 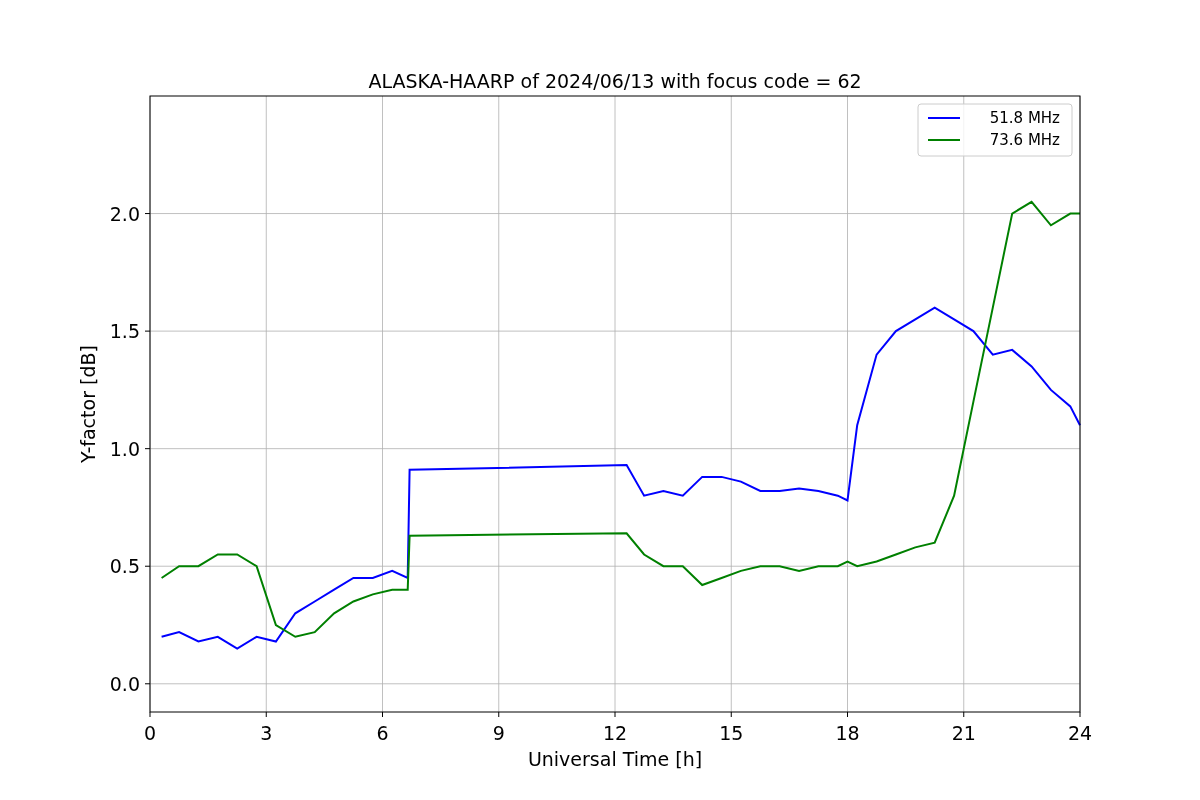 What do you see at coordinates (150, 733) in the screenshot?
I see `x-tick-label: 0` at bounding box center [150, 733].